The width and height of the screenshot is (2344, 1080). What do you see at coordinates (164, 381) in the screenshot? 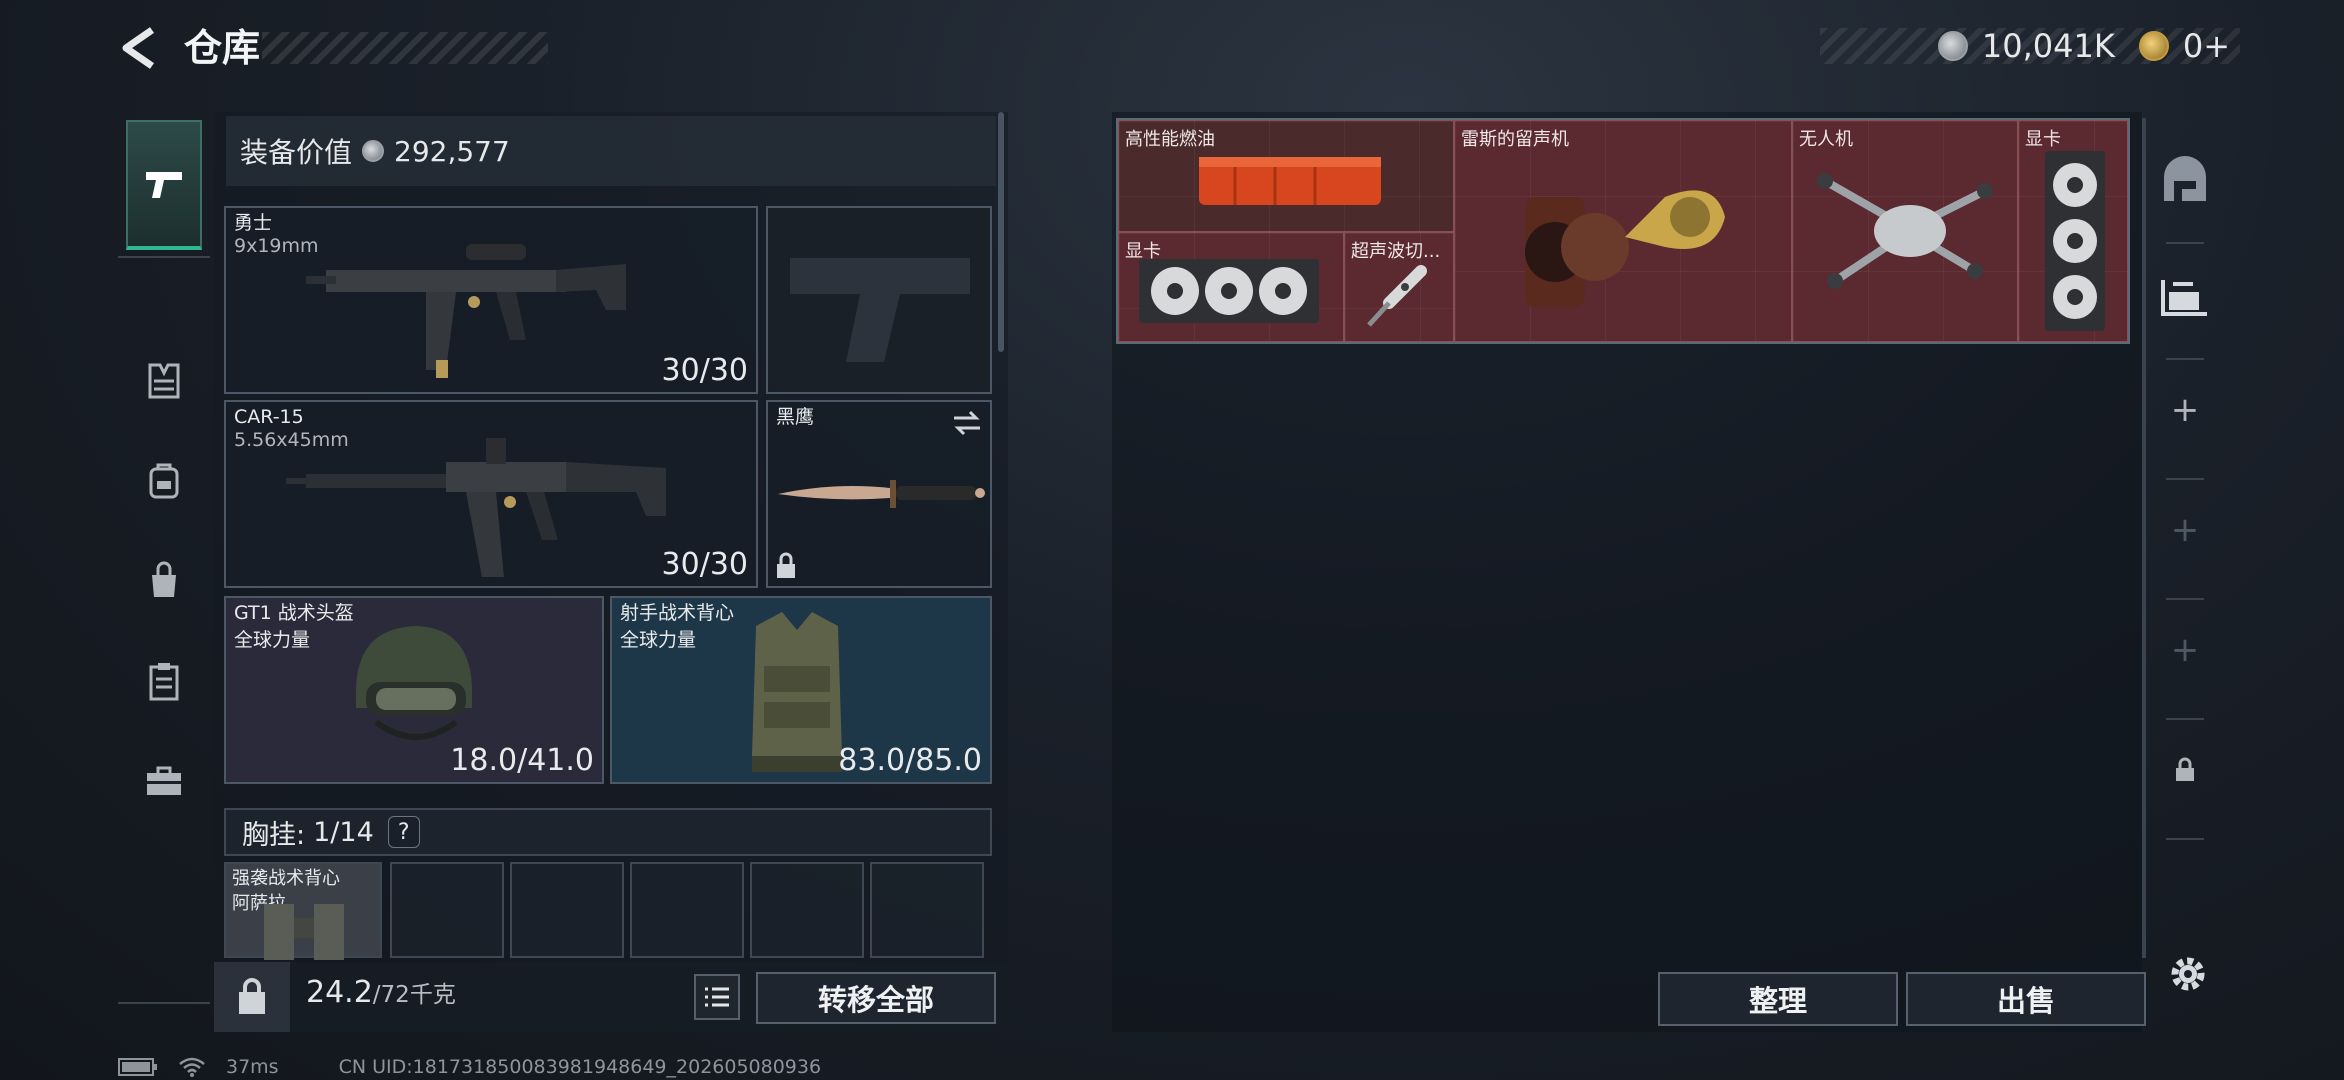
I see `vest-icon` at bounding box center [164, 381].